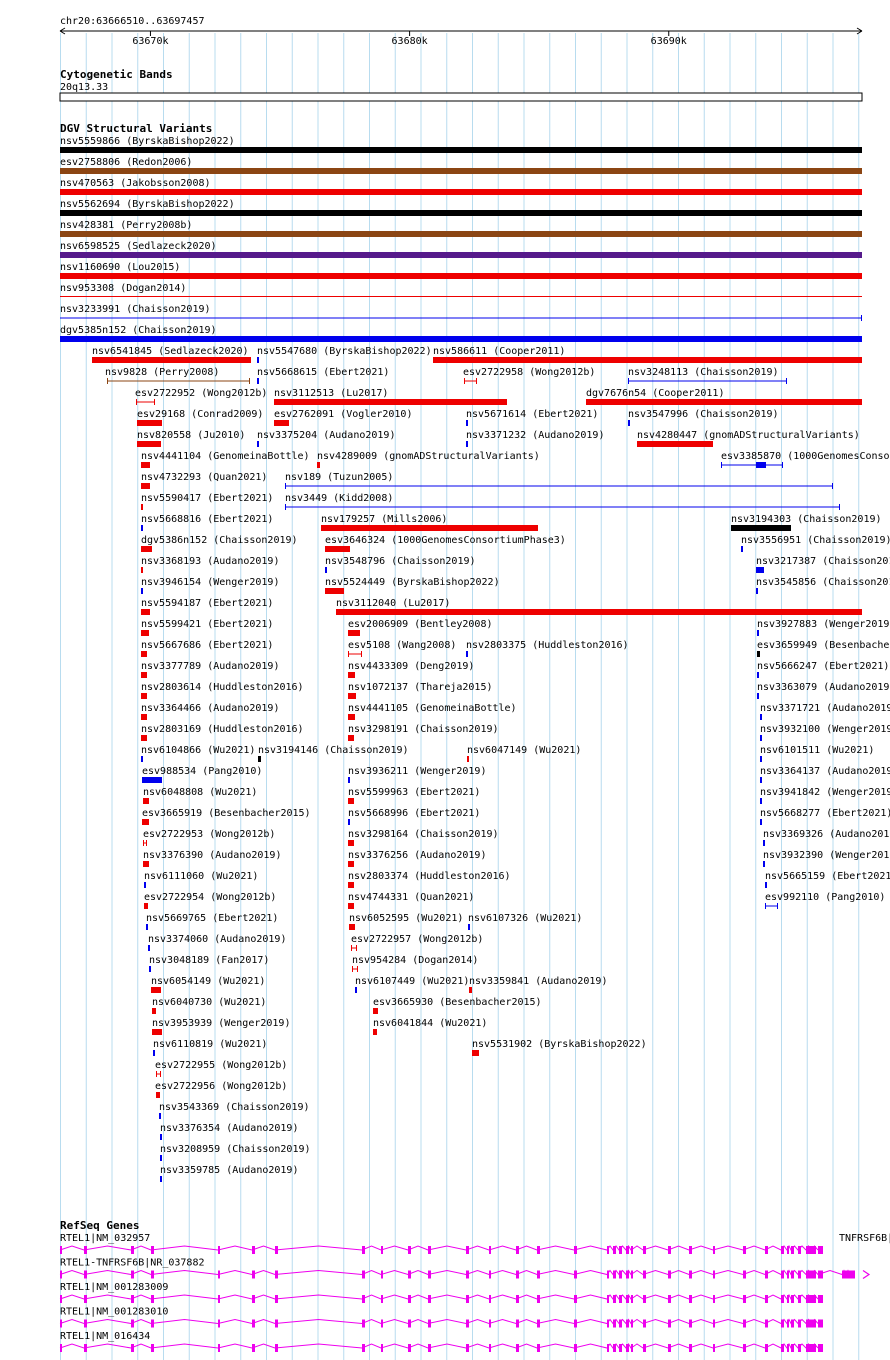 The image size is (890, 1360). I want to click on variant-esv2722952: esv2722952 (Wong2012b), so click(201, 396).